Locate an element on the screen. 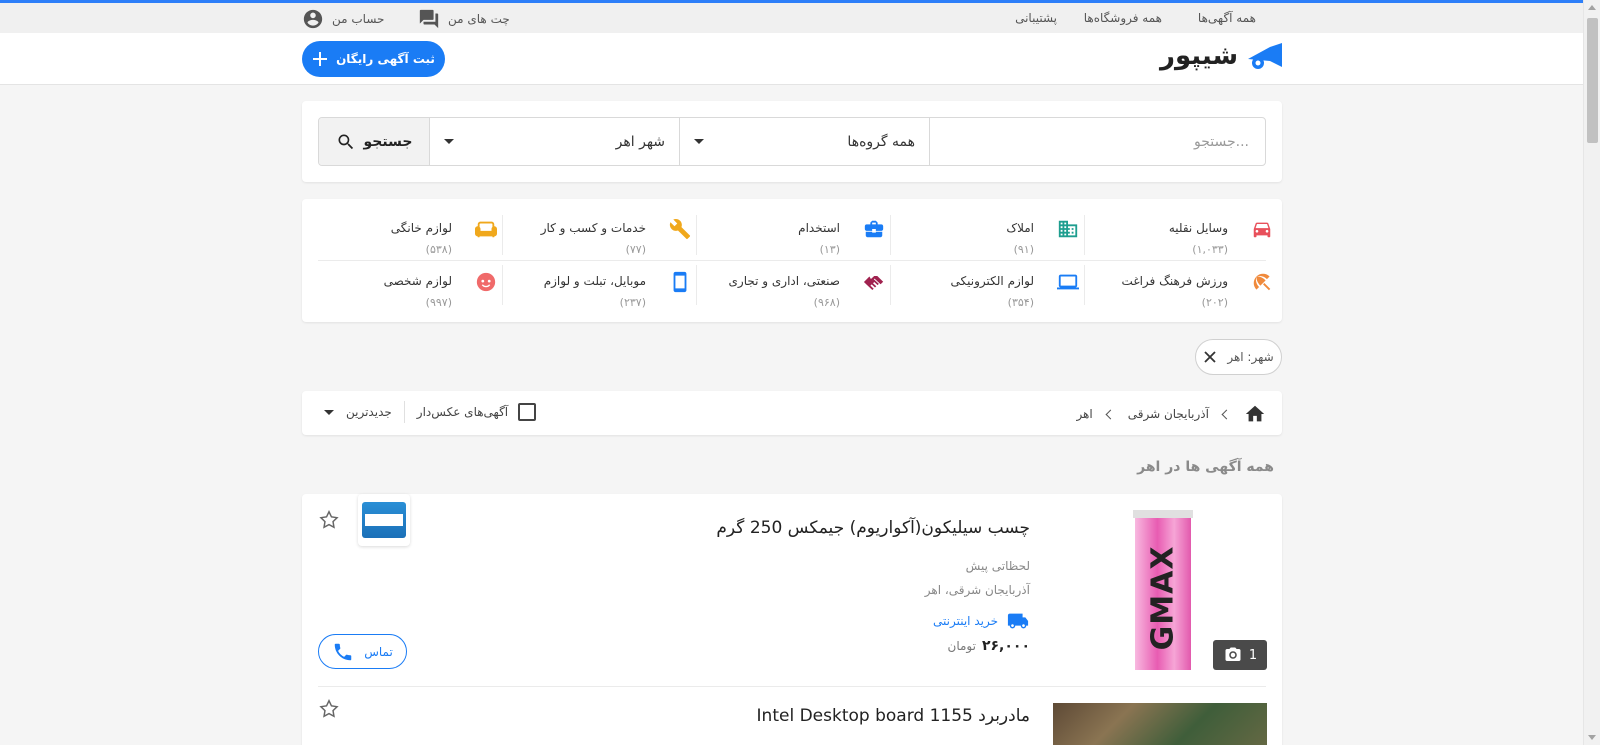 The height and width of the screenshot is (745, 1600). category-count: (۳۵۴) is located at coordinates (1020, 302).